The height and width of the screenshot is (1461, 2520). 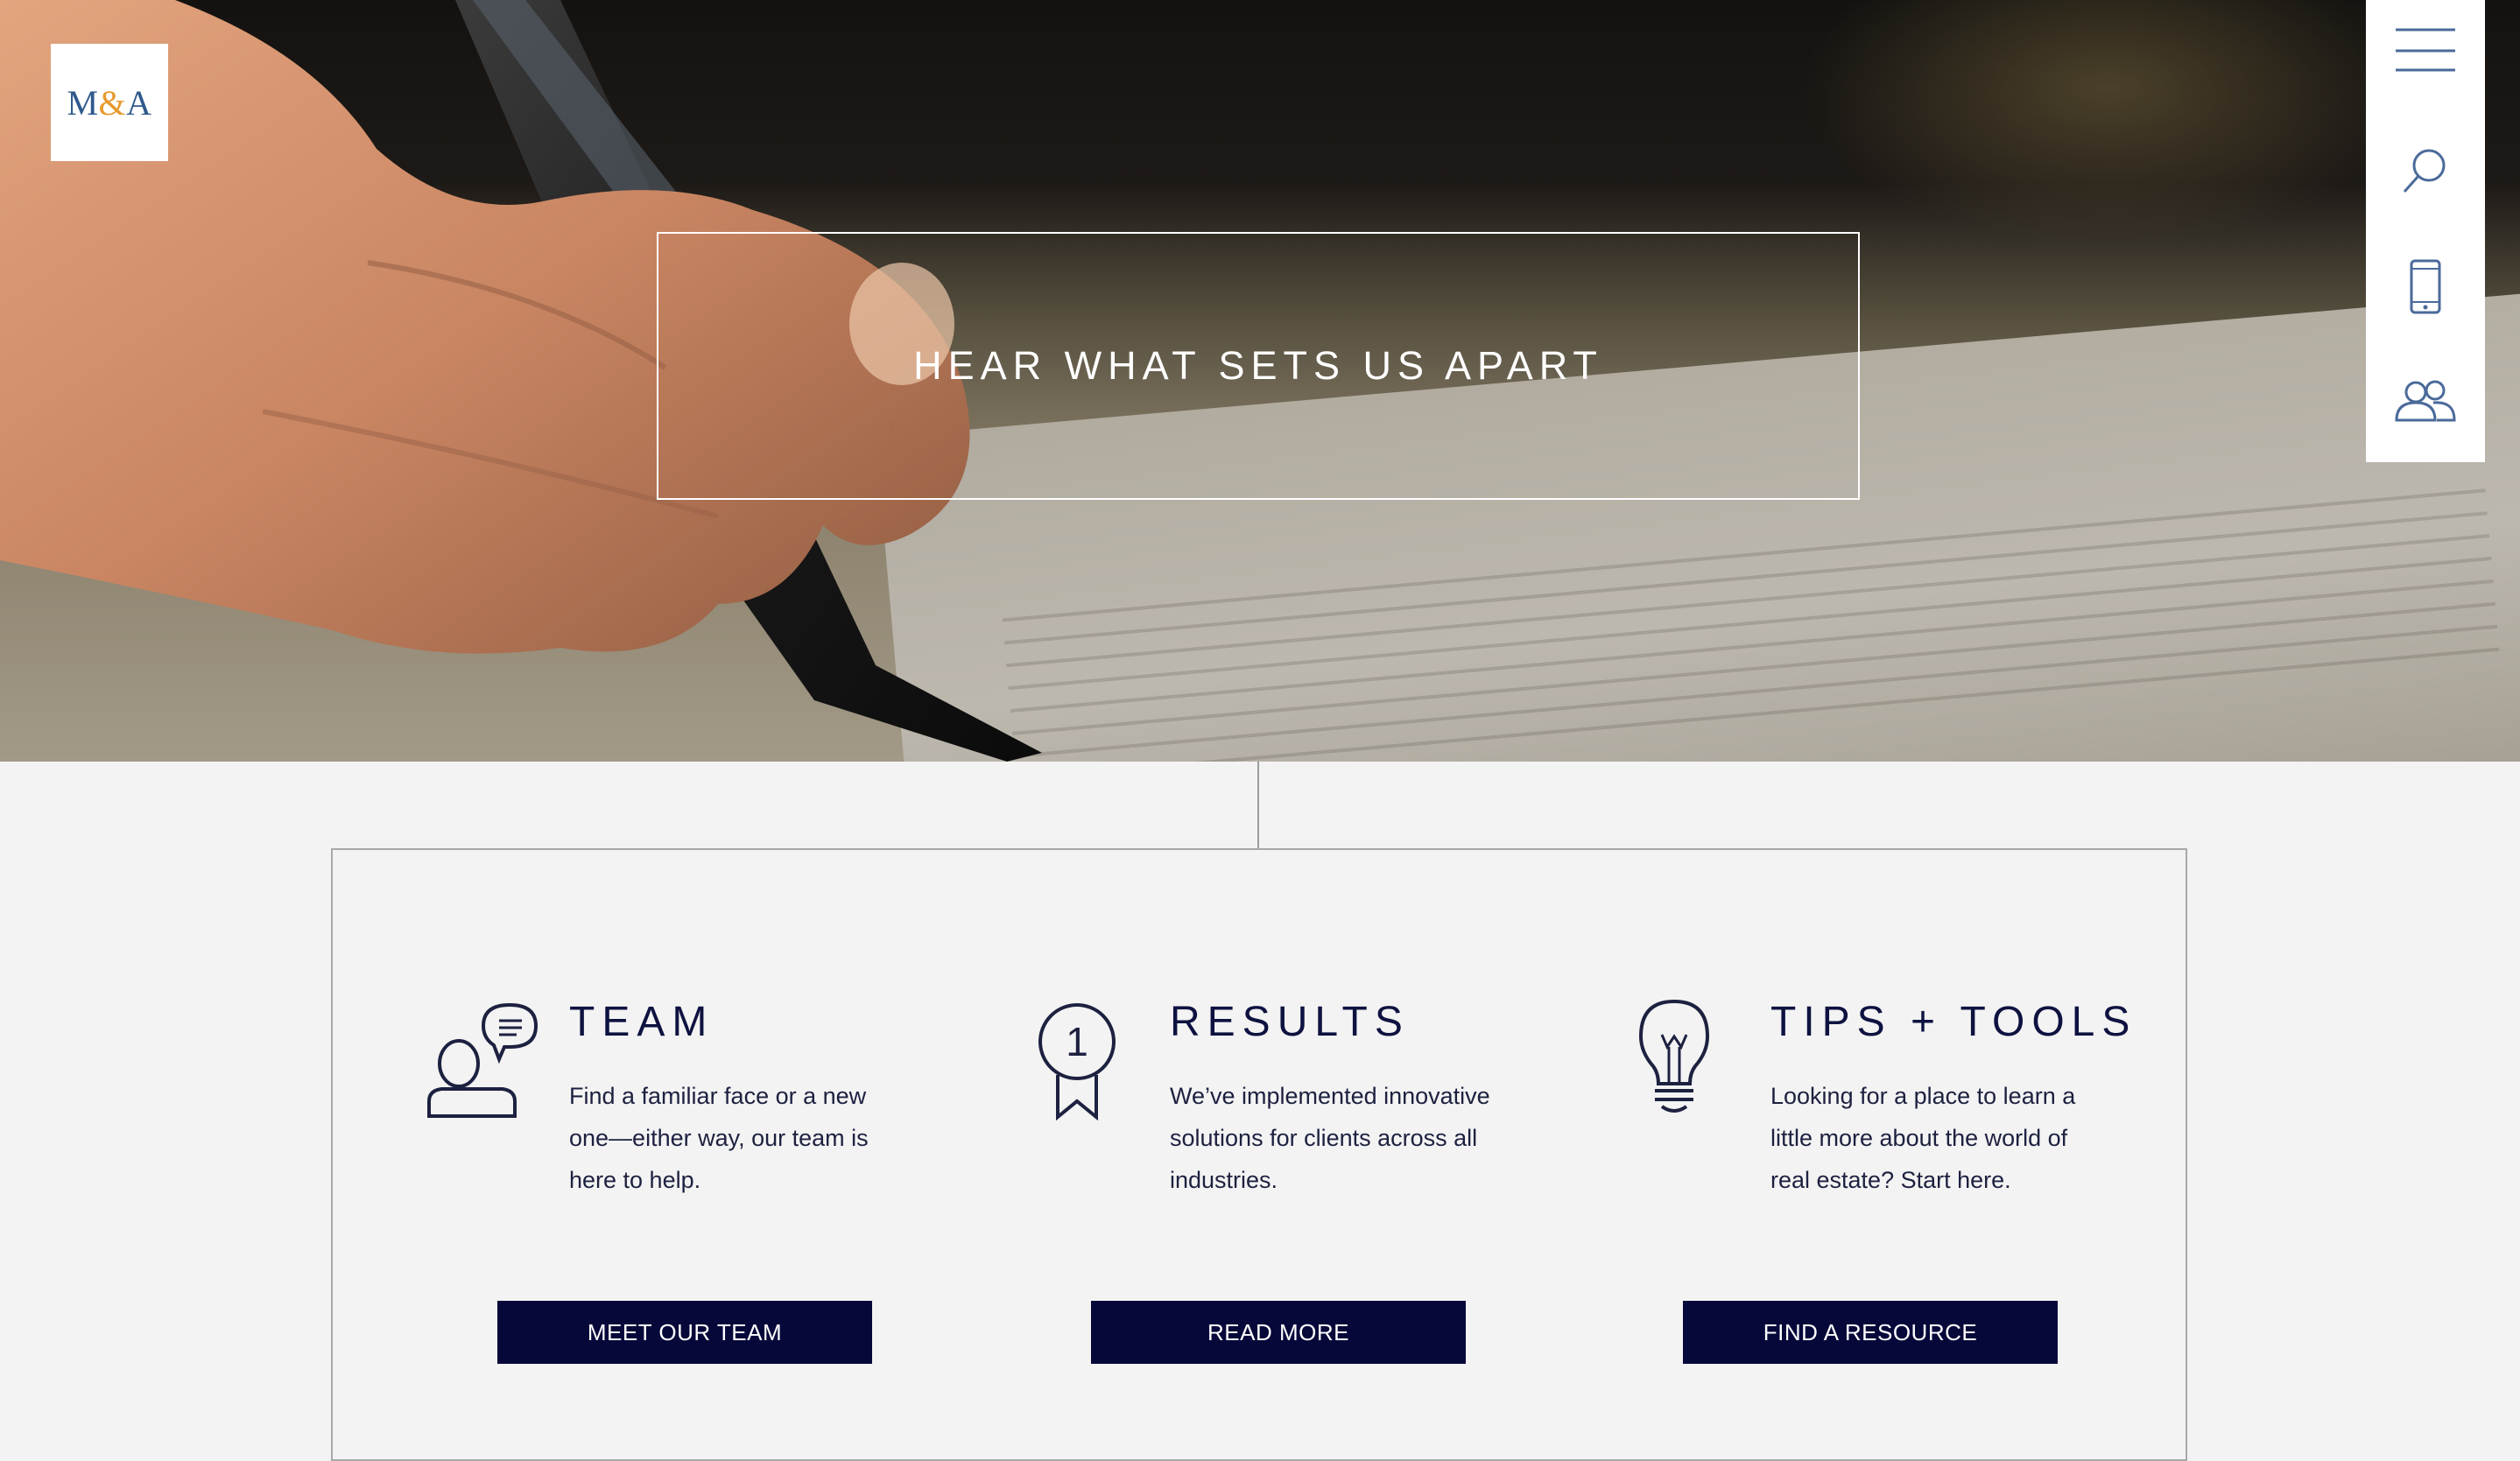 I want to click on meet-our-team-button: MEET OUR TEAM, so click(x=684, y=1332).